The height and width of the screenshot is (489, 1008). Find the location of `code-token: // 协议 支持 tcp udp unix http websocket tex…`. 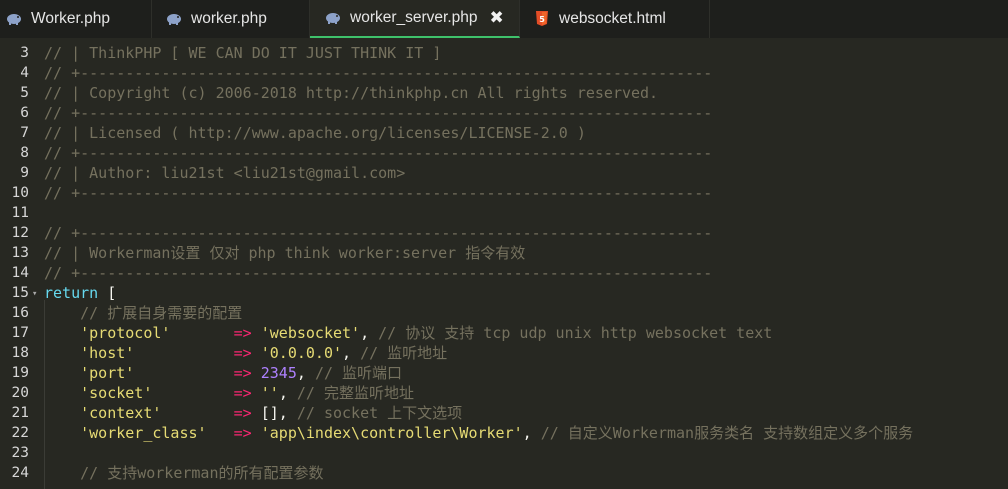

code-token: // 协议 支持 tcp udp unix http websocket tex… is located at coordinates (575, 333).